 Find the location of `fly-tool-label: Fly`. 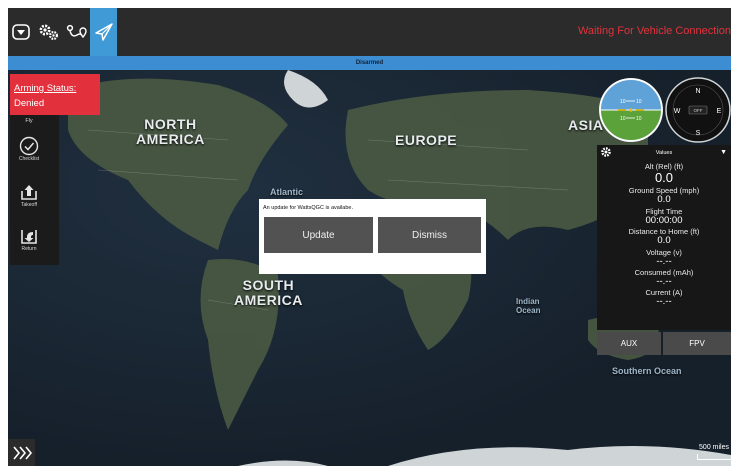

fly-tool-label: Fly is located at coordinates (29, 121).